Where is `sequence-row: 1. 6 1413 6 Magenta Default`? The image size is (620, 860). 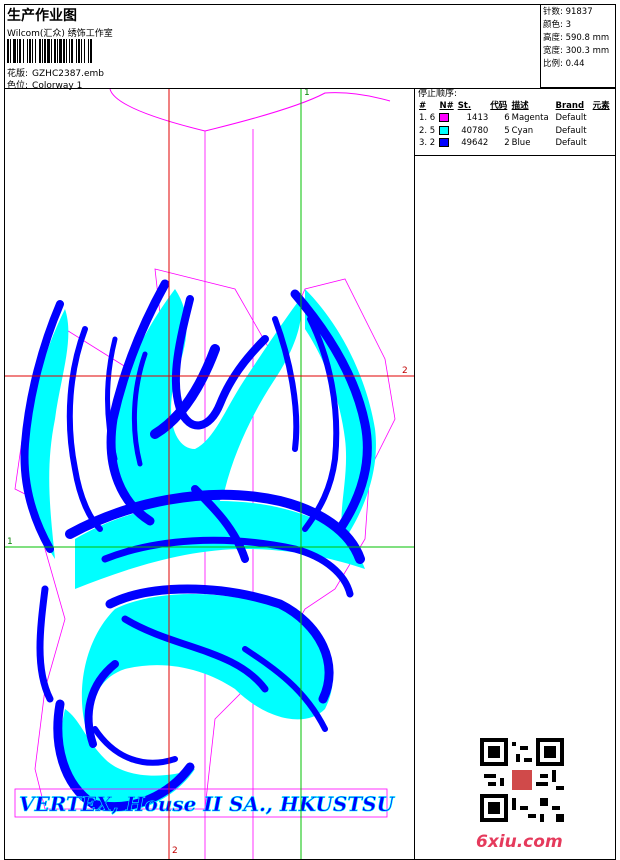 sequence-row: 1. 6 1413 6 Magenta Default is located at coordinates (515, 118).